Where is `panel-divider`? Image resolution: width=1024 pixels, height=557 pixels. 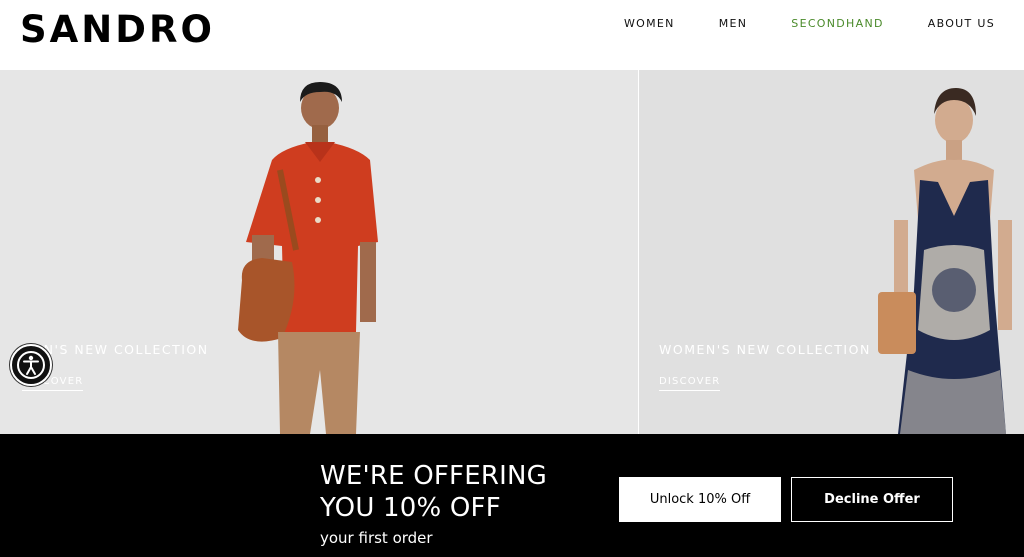
panel-divider is located at coordinates (638, 252).